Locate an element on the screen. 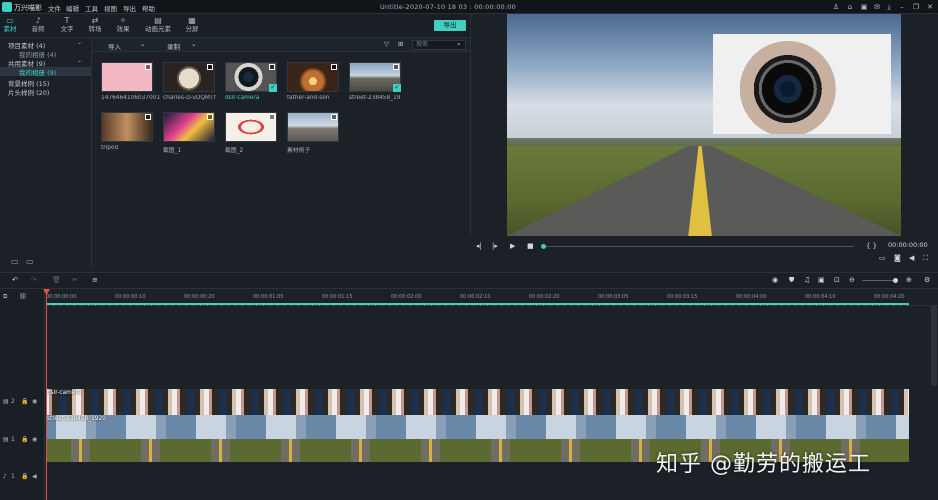 The image size is (938, 500). add-track-icon: ⧉ is located at coordinates (5, 297).